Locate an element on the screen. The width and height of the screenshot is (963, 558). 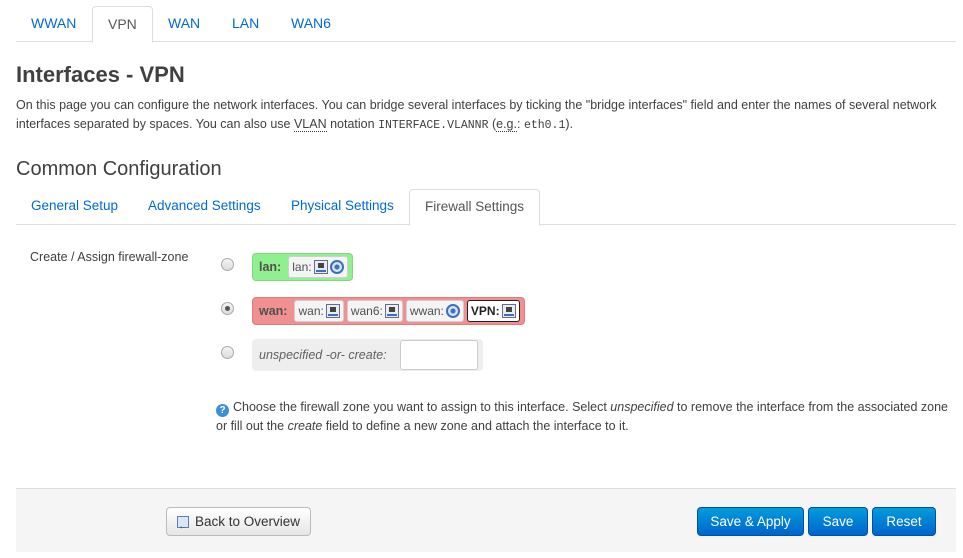
tab-advanced-settings: Advanced Settings is located at coordinates (204, 207).